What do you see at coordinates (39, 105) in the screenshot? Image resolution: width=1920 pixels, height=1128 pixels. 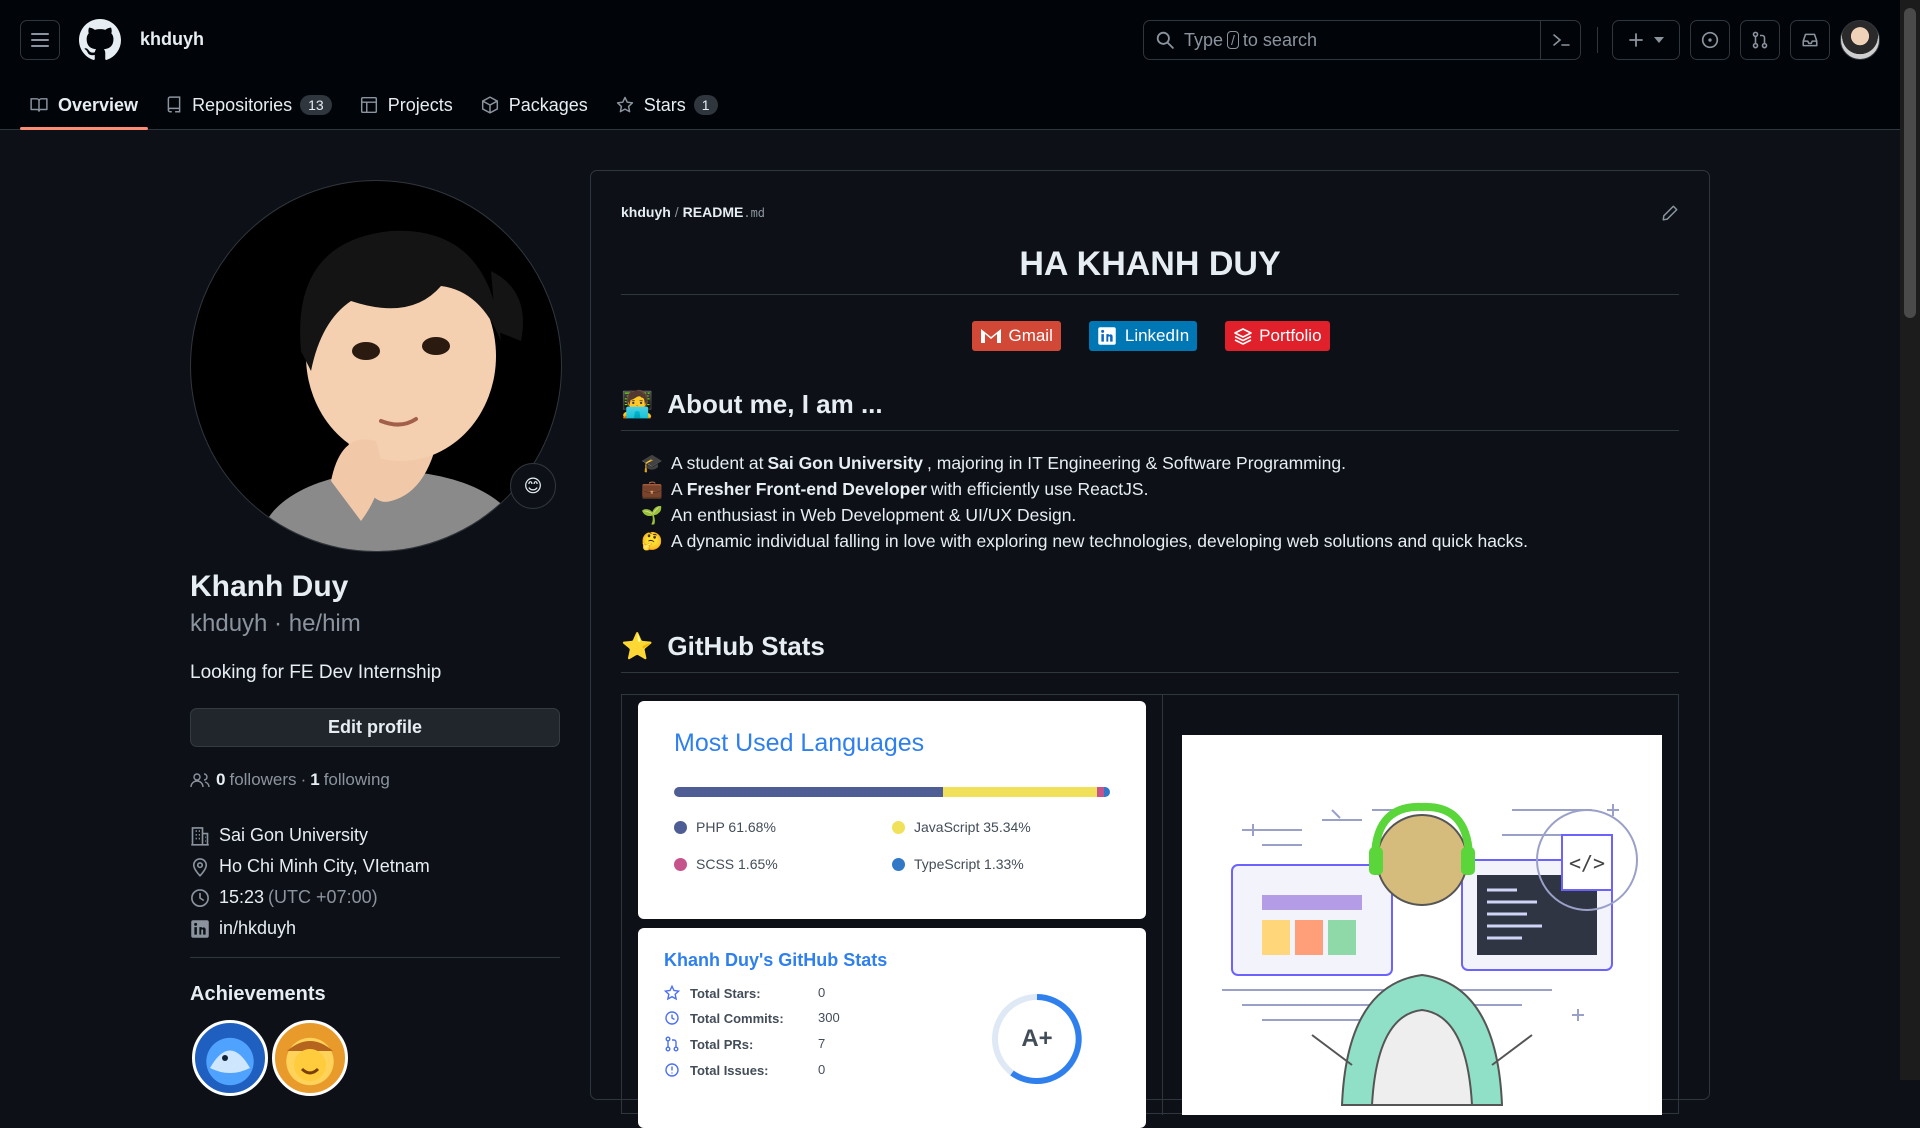 I see `book-icon` at bounding box center [39, 105].